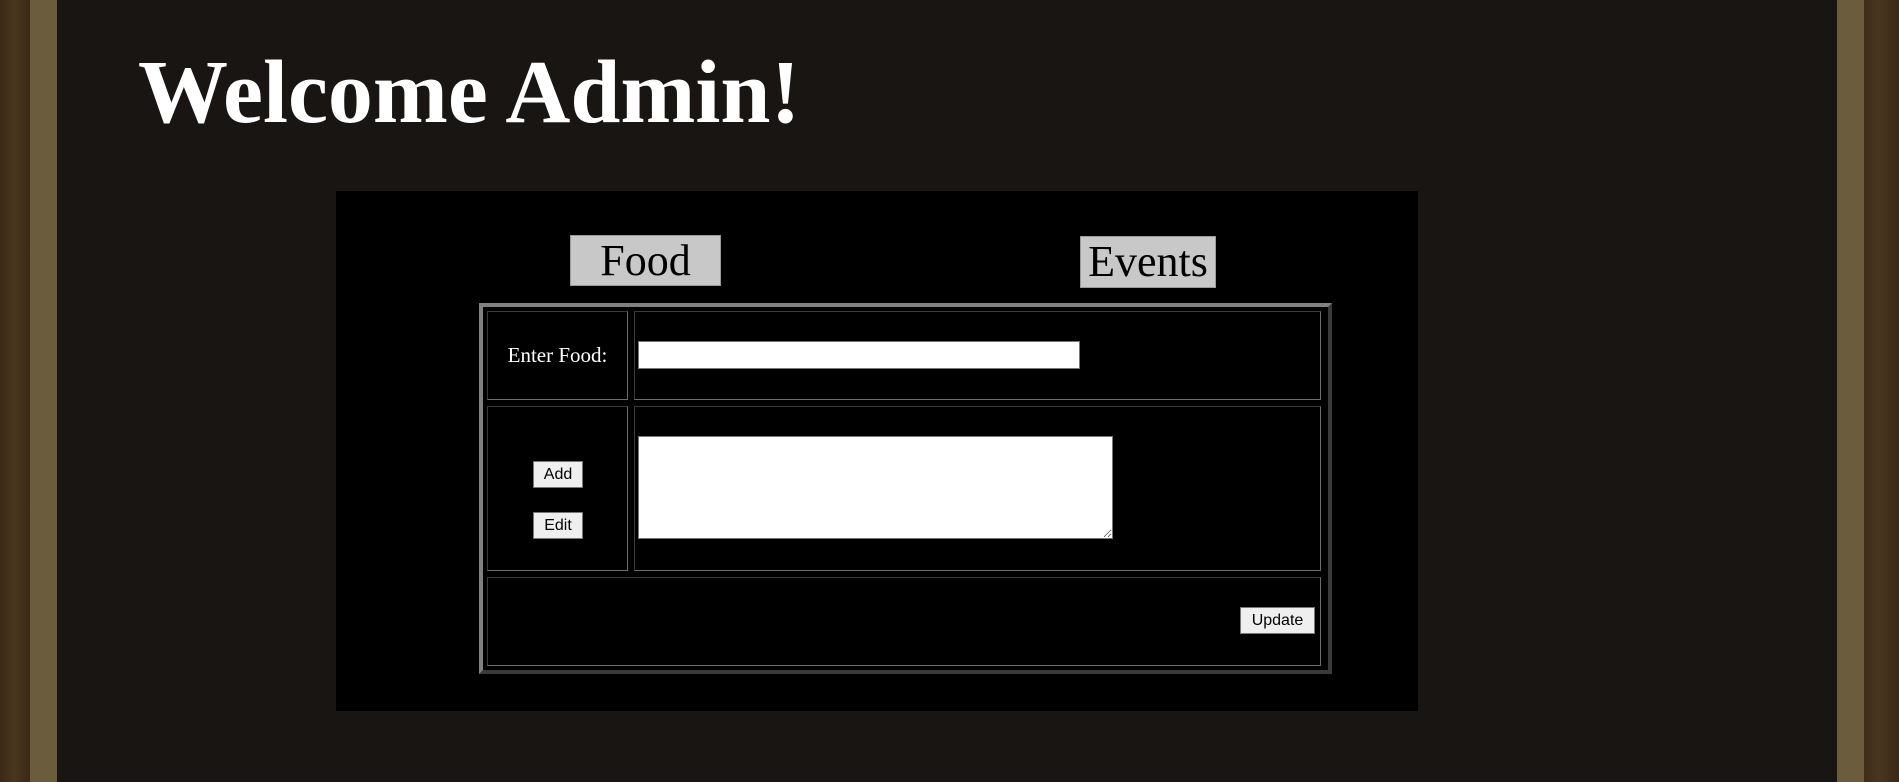  I want to click on tab-events: Events, so click(1148, 262).